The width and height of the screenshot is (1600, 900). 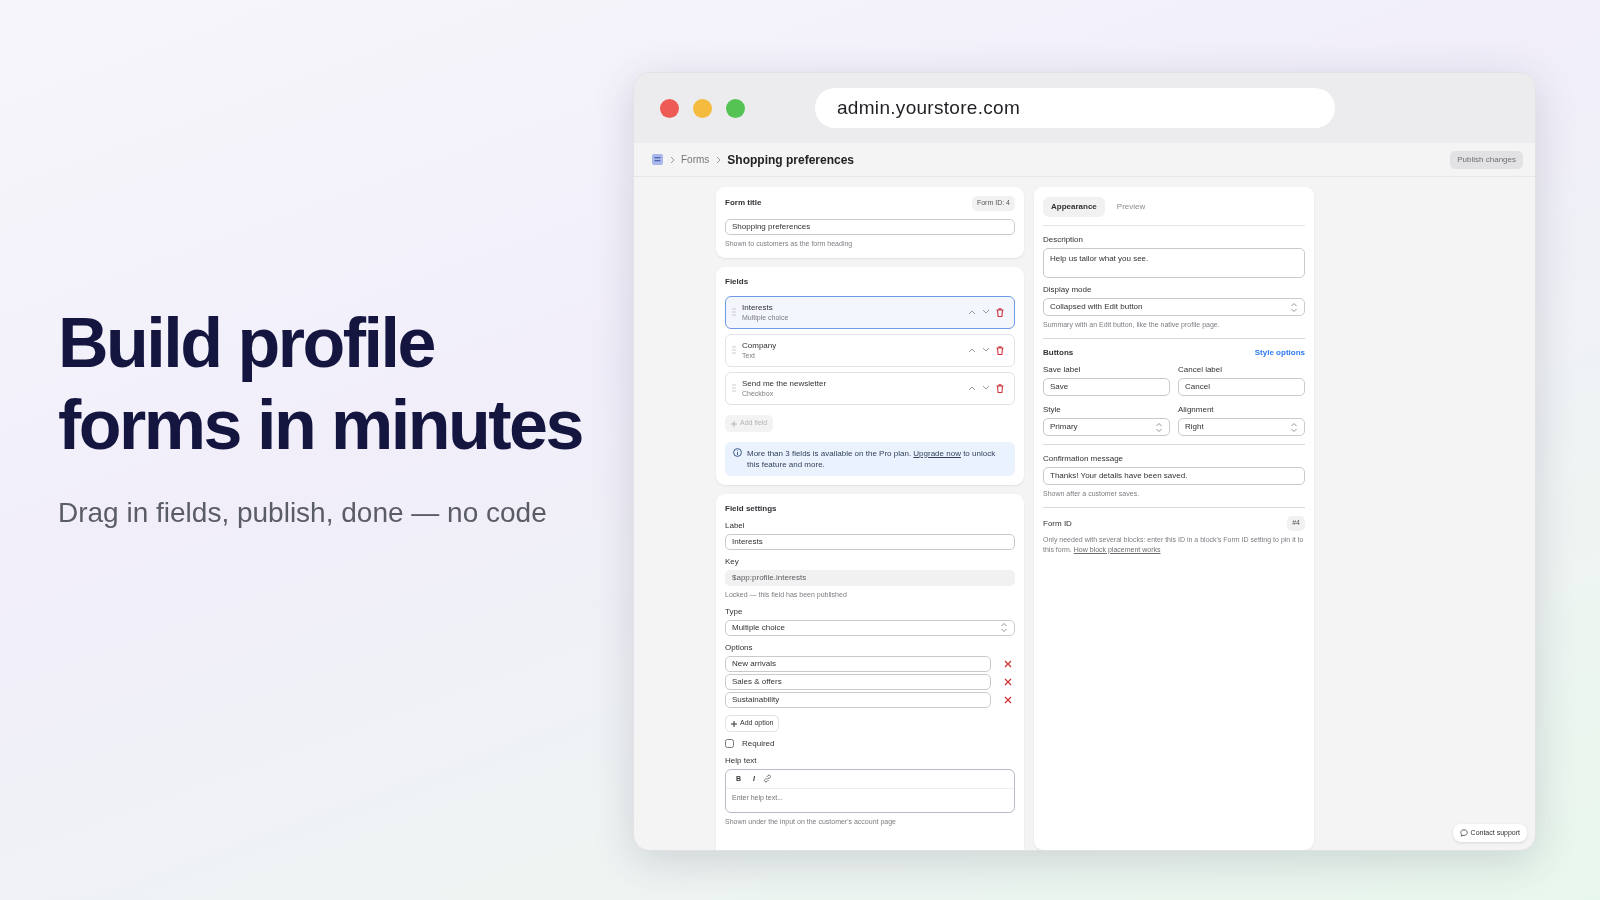 I want to click on section-title: Form ID, so click(x=1057, y=523).